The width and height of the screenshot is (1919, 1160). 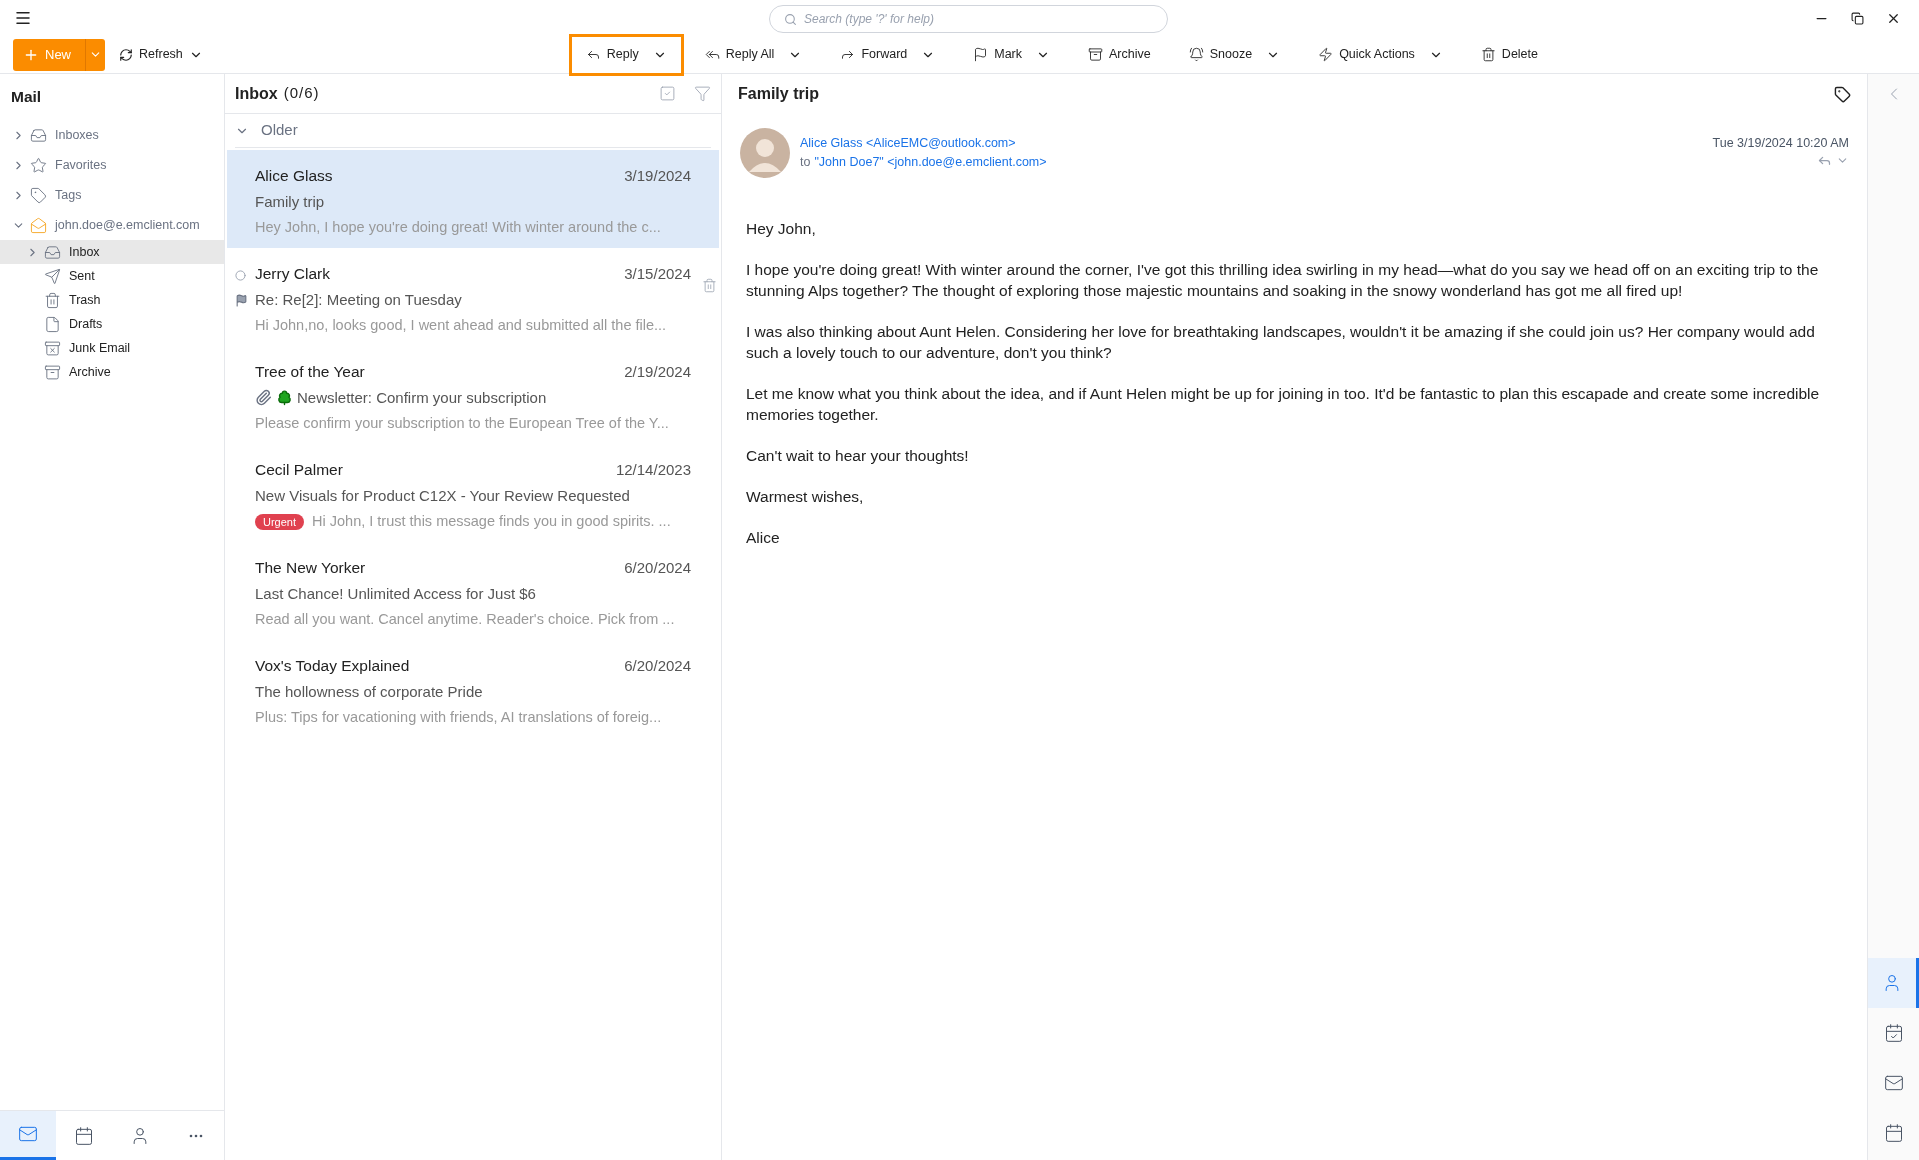 What do you see at coordinates (858, 456) in the screenshot?
I see `email-paragraph: Can't wait to hear your thoughts!` at bounding box center [858, 456].